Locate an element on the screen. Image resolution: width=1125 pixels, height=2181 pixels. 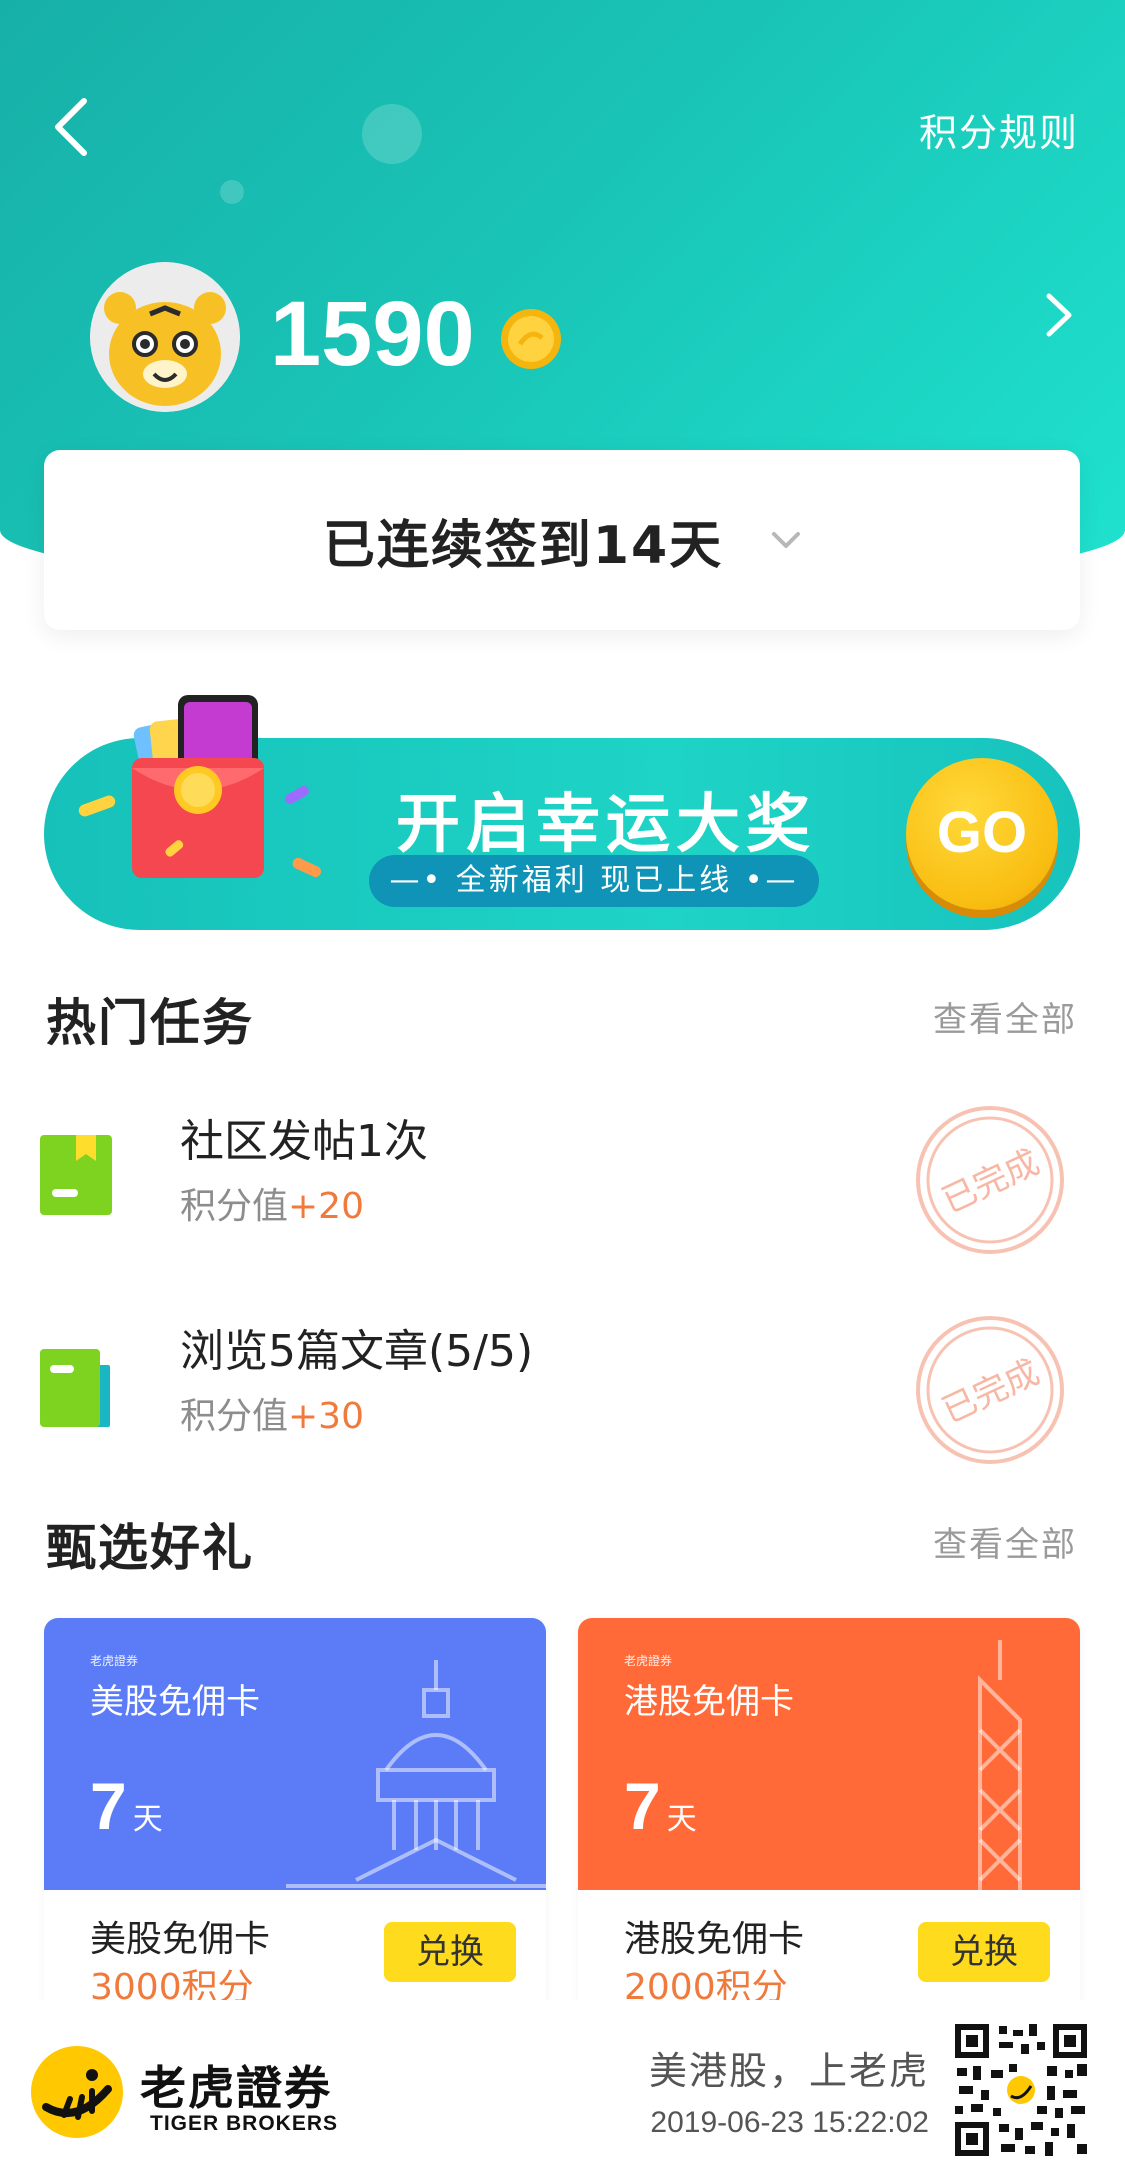
chevron-right-icon is located at coordinates (1059, 315).